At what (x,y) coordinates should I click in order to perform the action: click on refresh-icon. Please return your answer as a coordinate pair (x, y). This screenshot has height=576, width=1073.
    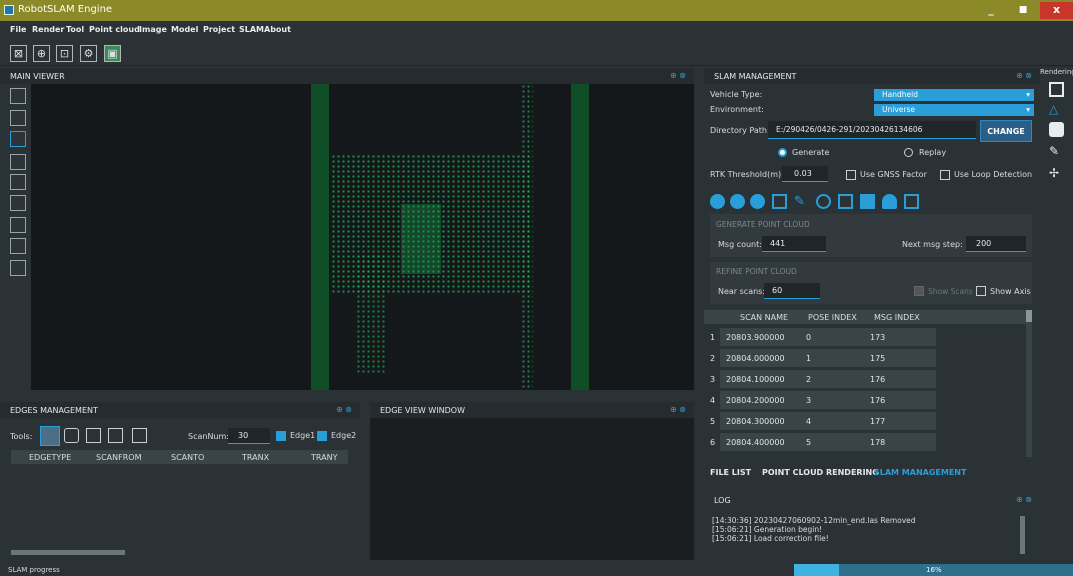
    Looking at the image, I should click on (823, 201).